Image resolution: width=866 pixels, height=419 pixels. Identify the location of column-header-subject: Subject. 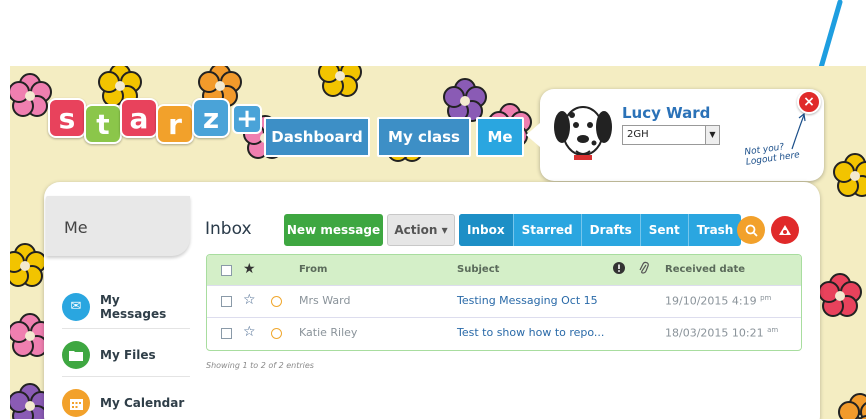
(478, 269).